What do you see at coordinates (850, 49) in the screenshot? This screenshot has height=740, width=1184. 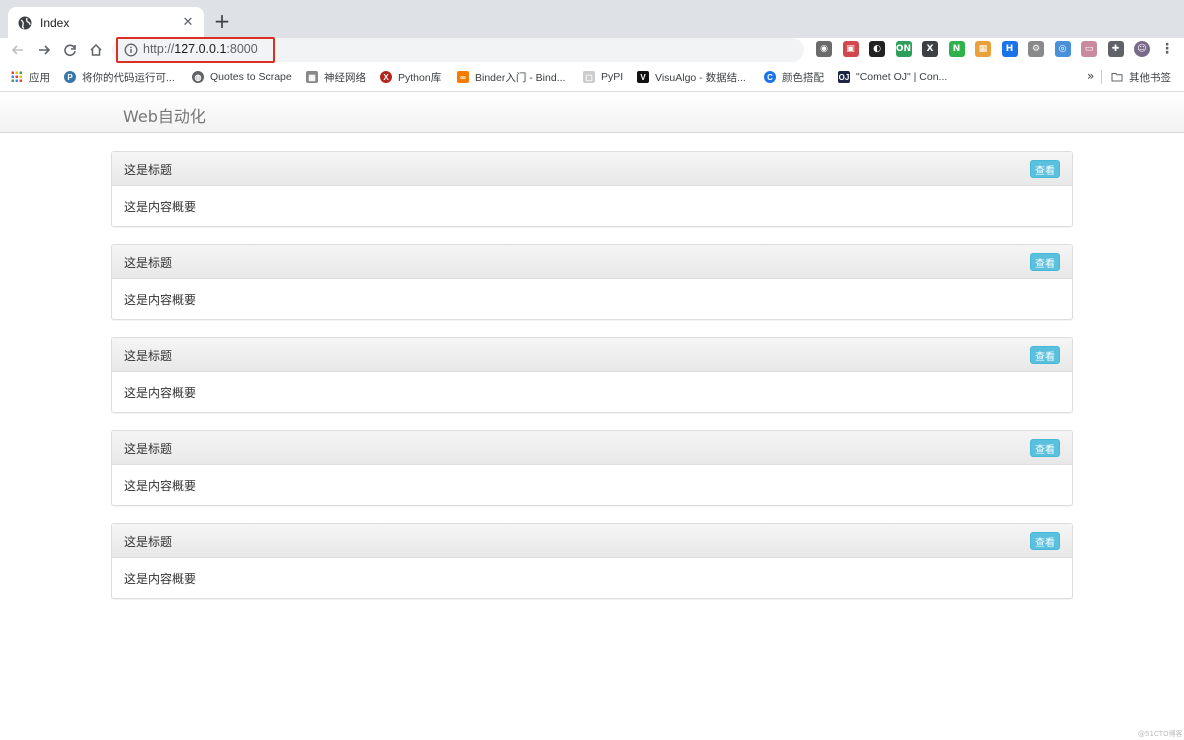 I see `presentation-icon: ▣` at bounding box center [850, 49].